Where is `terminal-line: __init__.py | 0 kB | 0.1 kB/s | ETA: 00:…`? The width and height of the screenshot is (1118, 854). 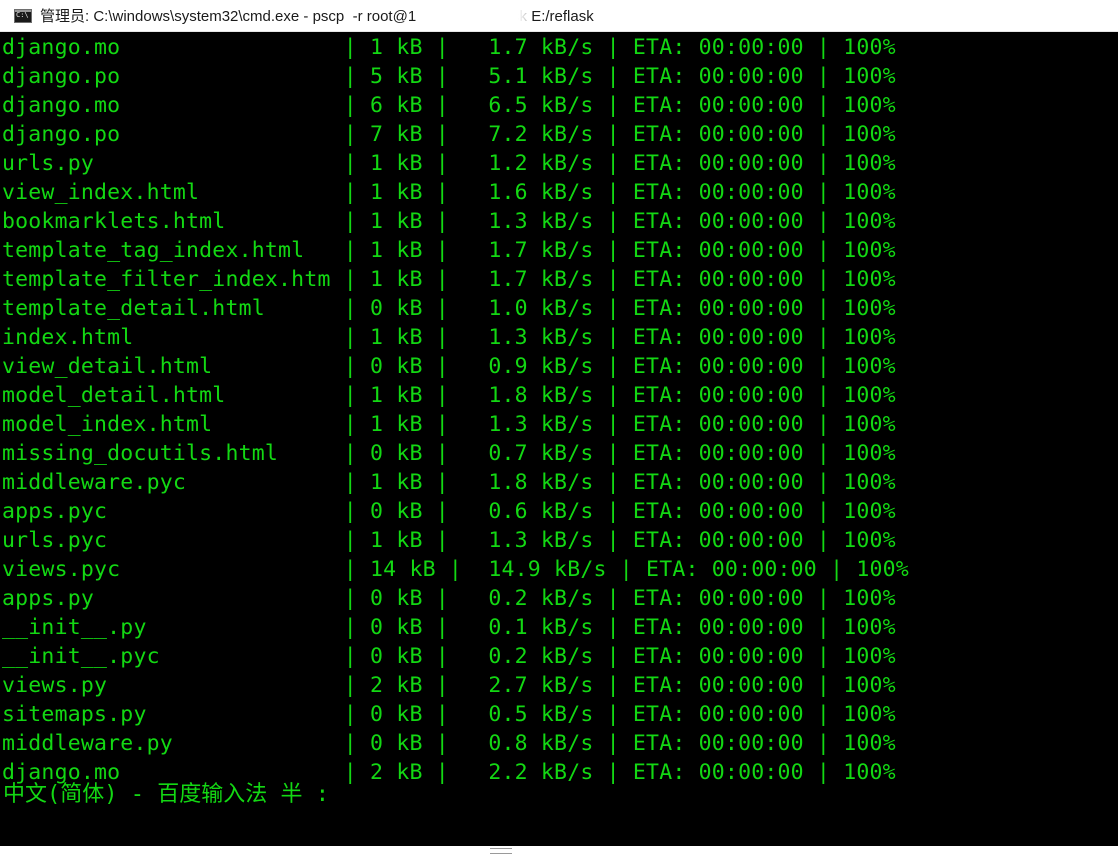 terminal-line: __init__.py | 0 kB | 0.1 kB/s | ETA: 00:… is located at coordinates (449, 627).